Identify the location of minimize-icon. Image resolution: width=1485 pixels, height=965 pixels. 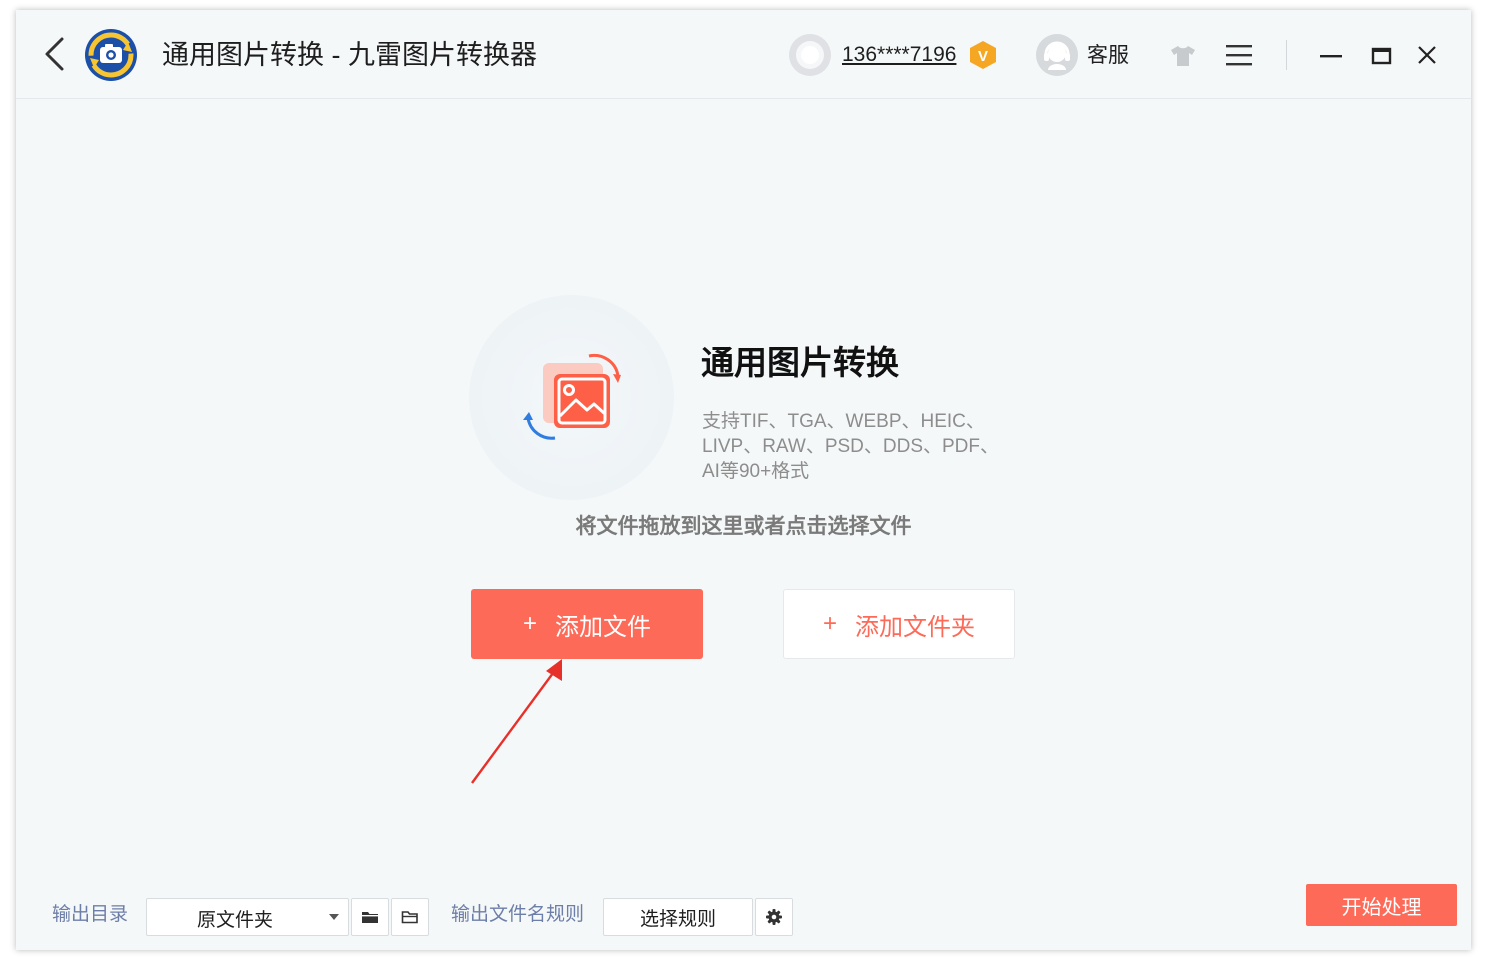
(1331, 56).